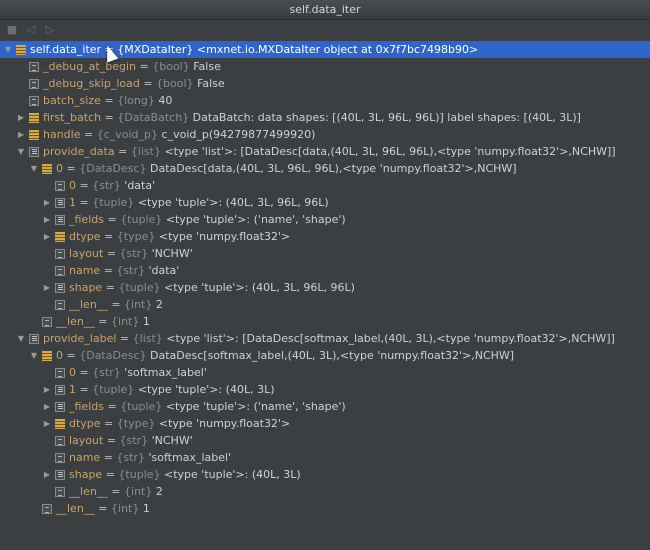 The image size is (650, 550). I want to click on window-title: self.data_iter, so click(325, 10).